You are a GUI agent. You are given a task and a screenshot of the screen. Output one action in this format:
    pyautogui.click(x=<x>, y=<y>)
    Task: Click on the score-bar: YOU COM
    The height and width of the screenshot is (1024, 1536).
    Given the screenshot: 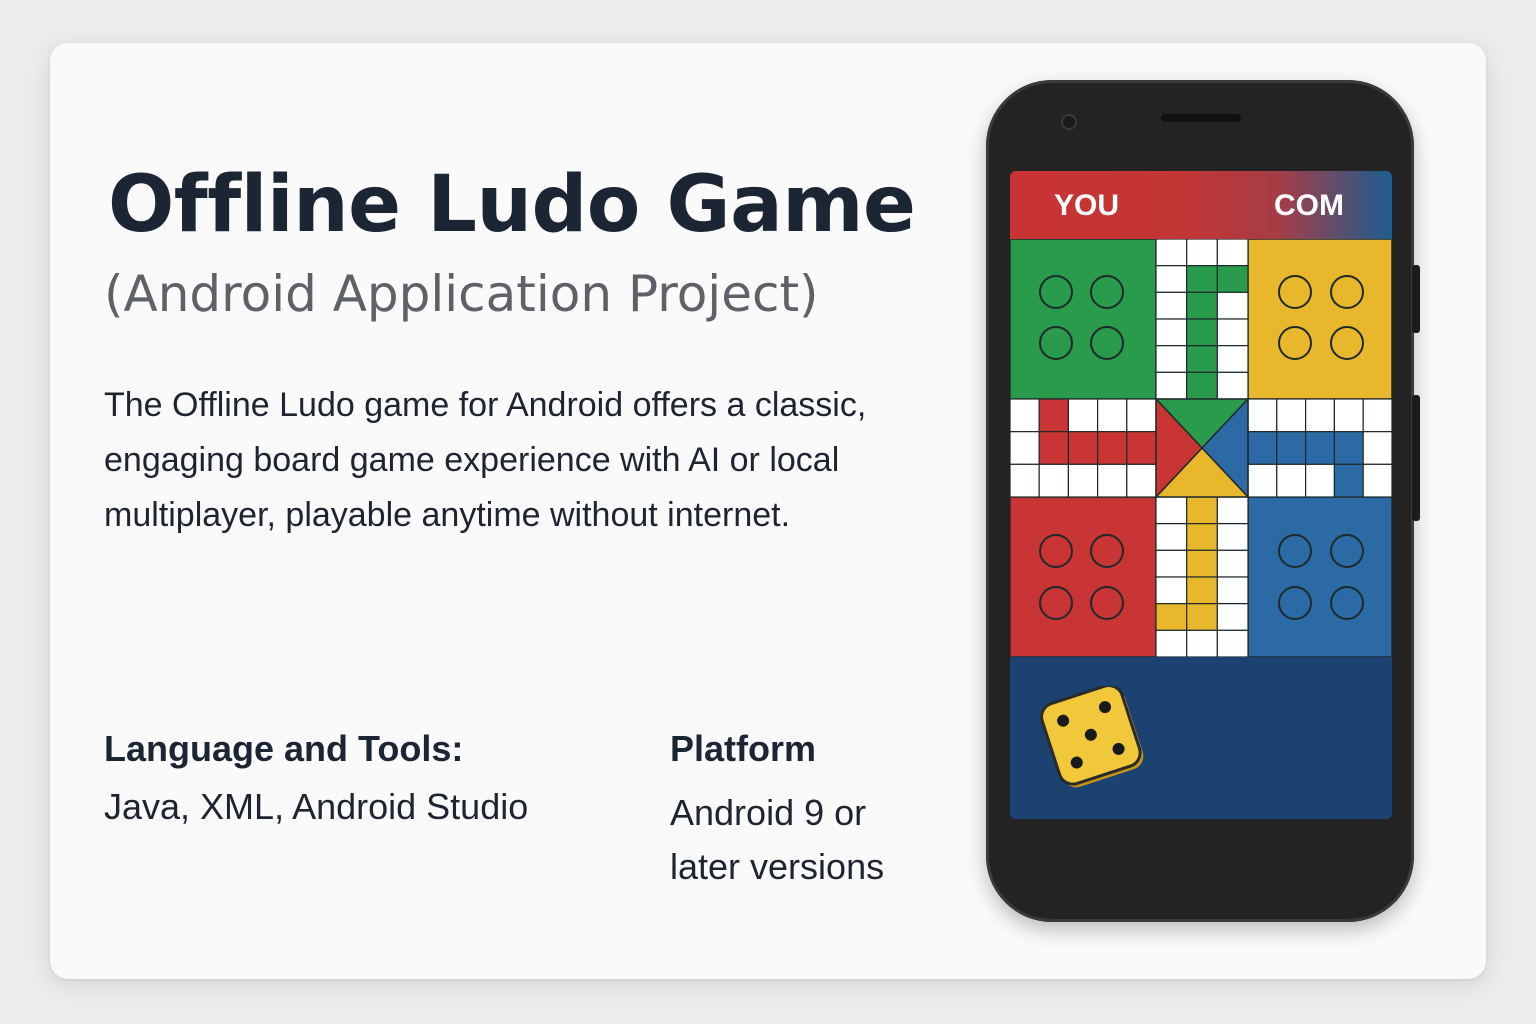 What is the action you would take?
    pyautogui.click(x=1201, y=205)
    